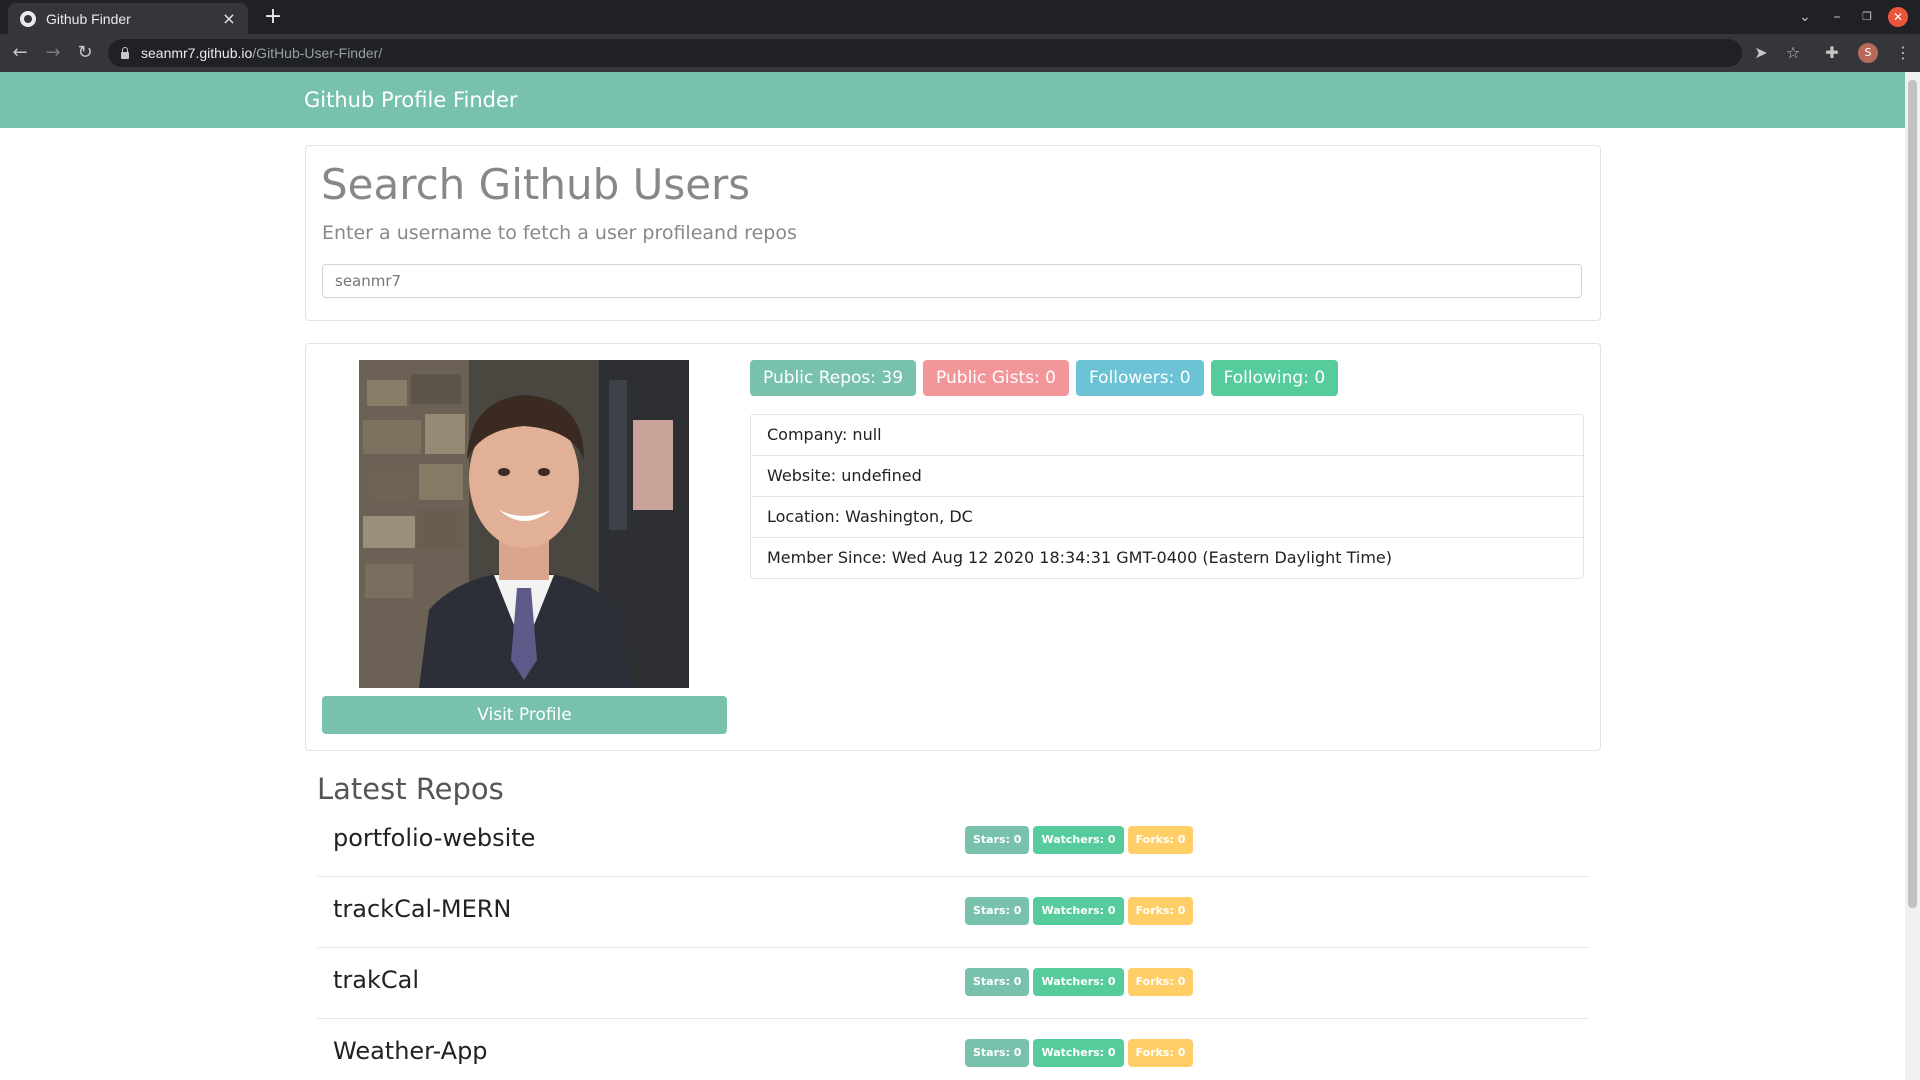  What do you see at coordinates (273, 17) in the screenshot?
I see `new-tab-button: +` at bounding box center [273, 17].